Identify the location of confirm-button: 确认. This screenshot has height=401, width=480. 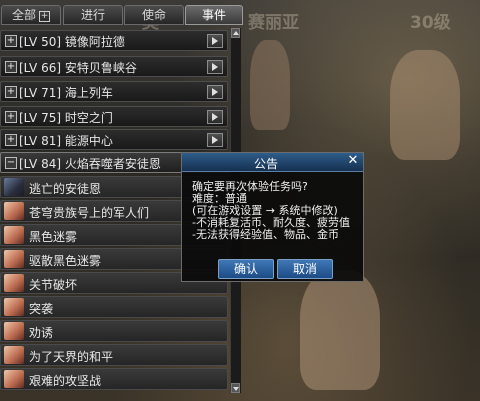
(246, 269).